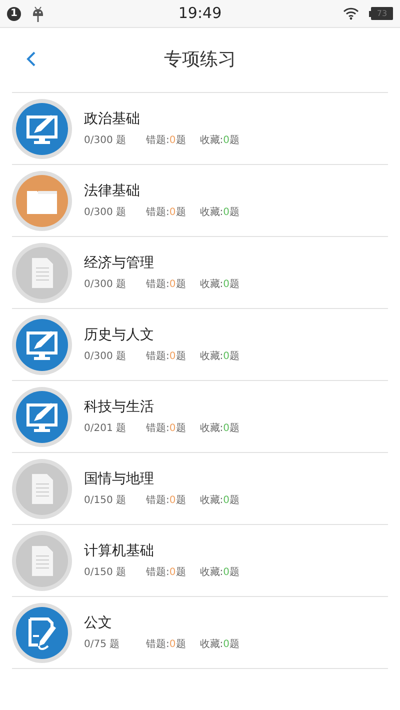  What do you see at coordinates (200, 13) in the screenshot?
I see `clock-time: 19:49` at bounding box center [200, 13].